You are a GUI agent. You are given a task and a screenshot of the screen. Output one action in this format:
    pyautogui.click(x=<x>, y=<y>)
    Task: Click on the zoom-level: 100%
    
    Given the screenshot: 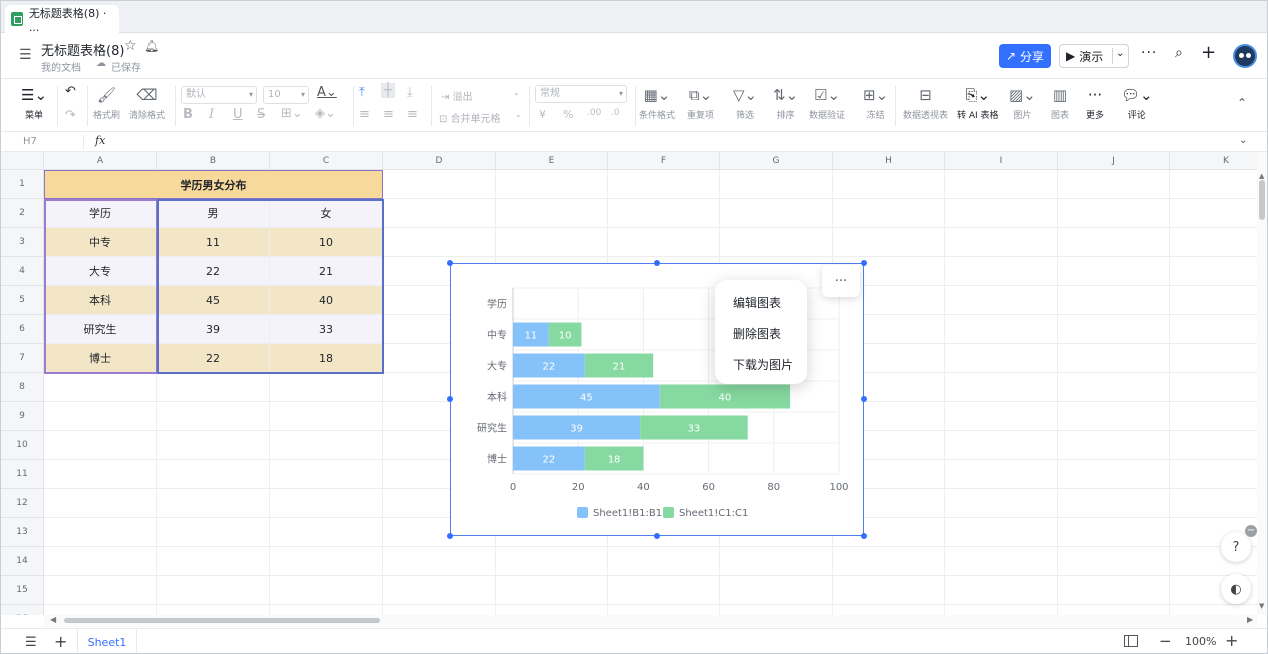 What is the action you would take?
    pyautogui.click(x=1200, y=641)
    